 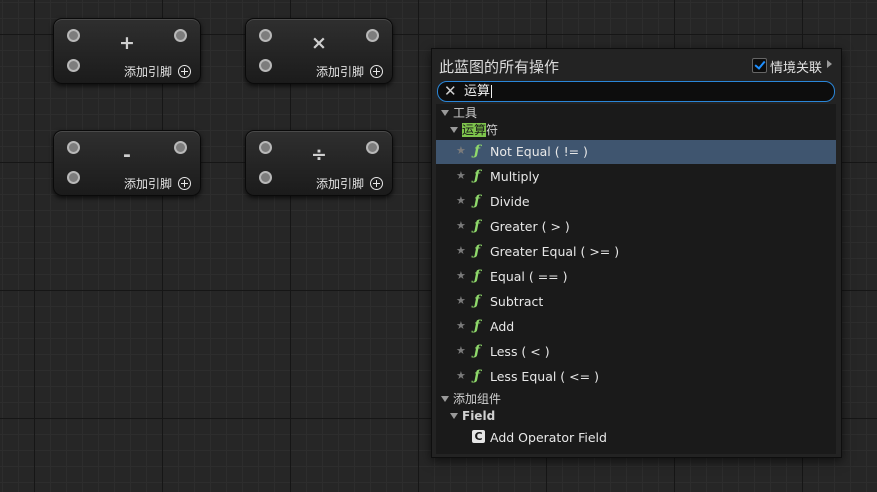 I want to click on category-label: 添加组件, so click(x=477, y=399).